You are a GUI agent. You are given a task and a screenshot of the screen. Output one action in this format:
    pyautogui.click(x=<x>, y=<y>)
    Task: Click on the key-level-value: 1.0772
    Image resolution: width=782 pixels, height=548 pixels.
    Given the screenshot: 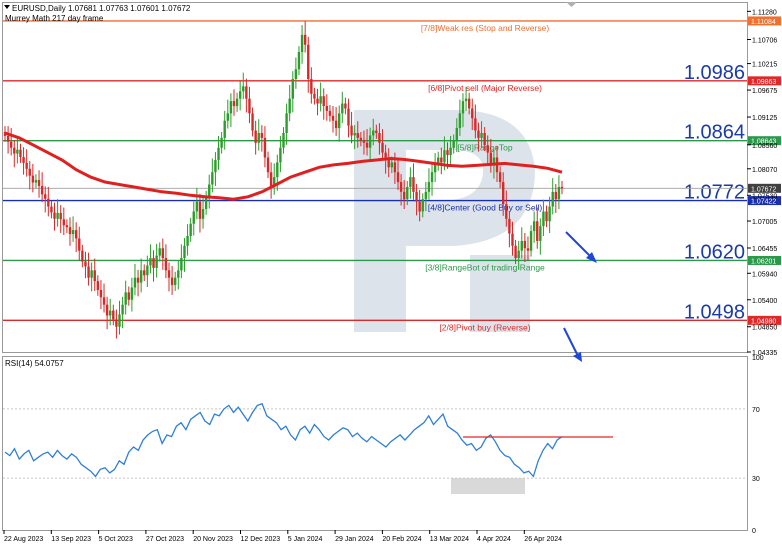 What is the action you would take?
    pyautogui.click(x=714, y=193)
    